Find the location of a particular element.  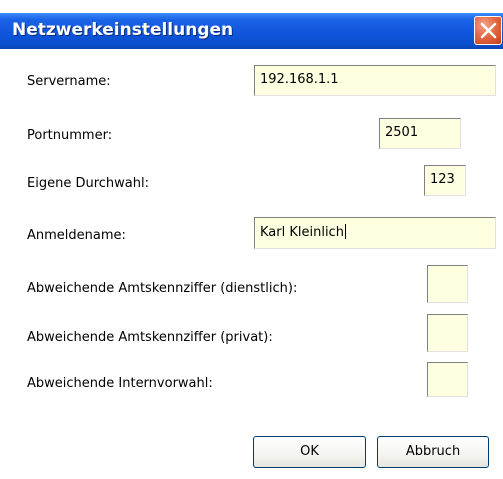

cancel-button: Abbruch is located at coordinates (433, 452).